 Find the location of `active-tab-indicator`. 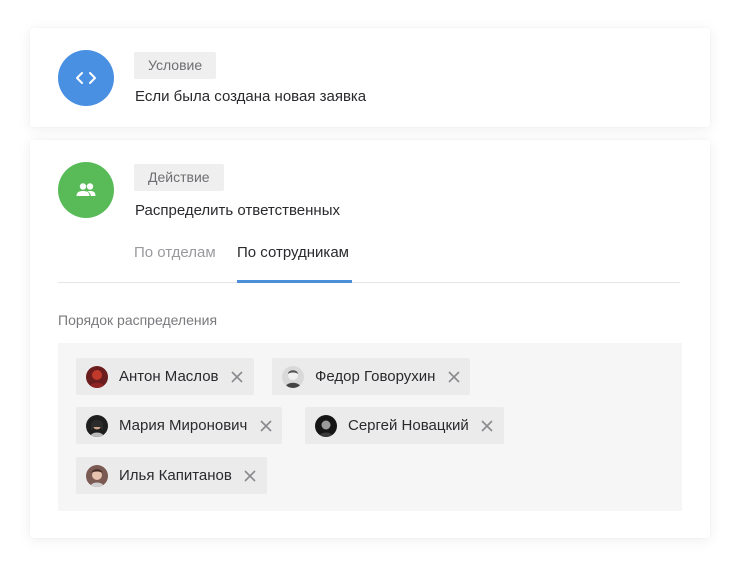

active-tab-indicator is located at coordinates (294, 281).